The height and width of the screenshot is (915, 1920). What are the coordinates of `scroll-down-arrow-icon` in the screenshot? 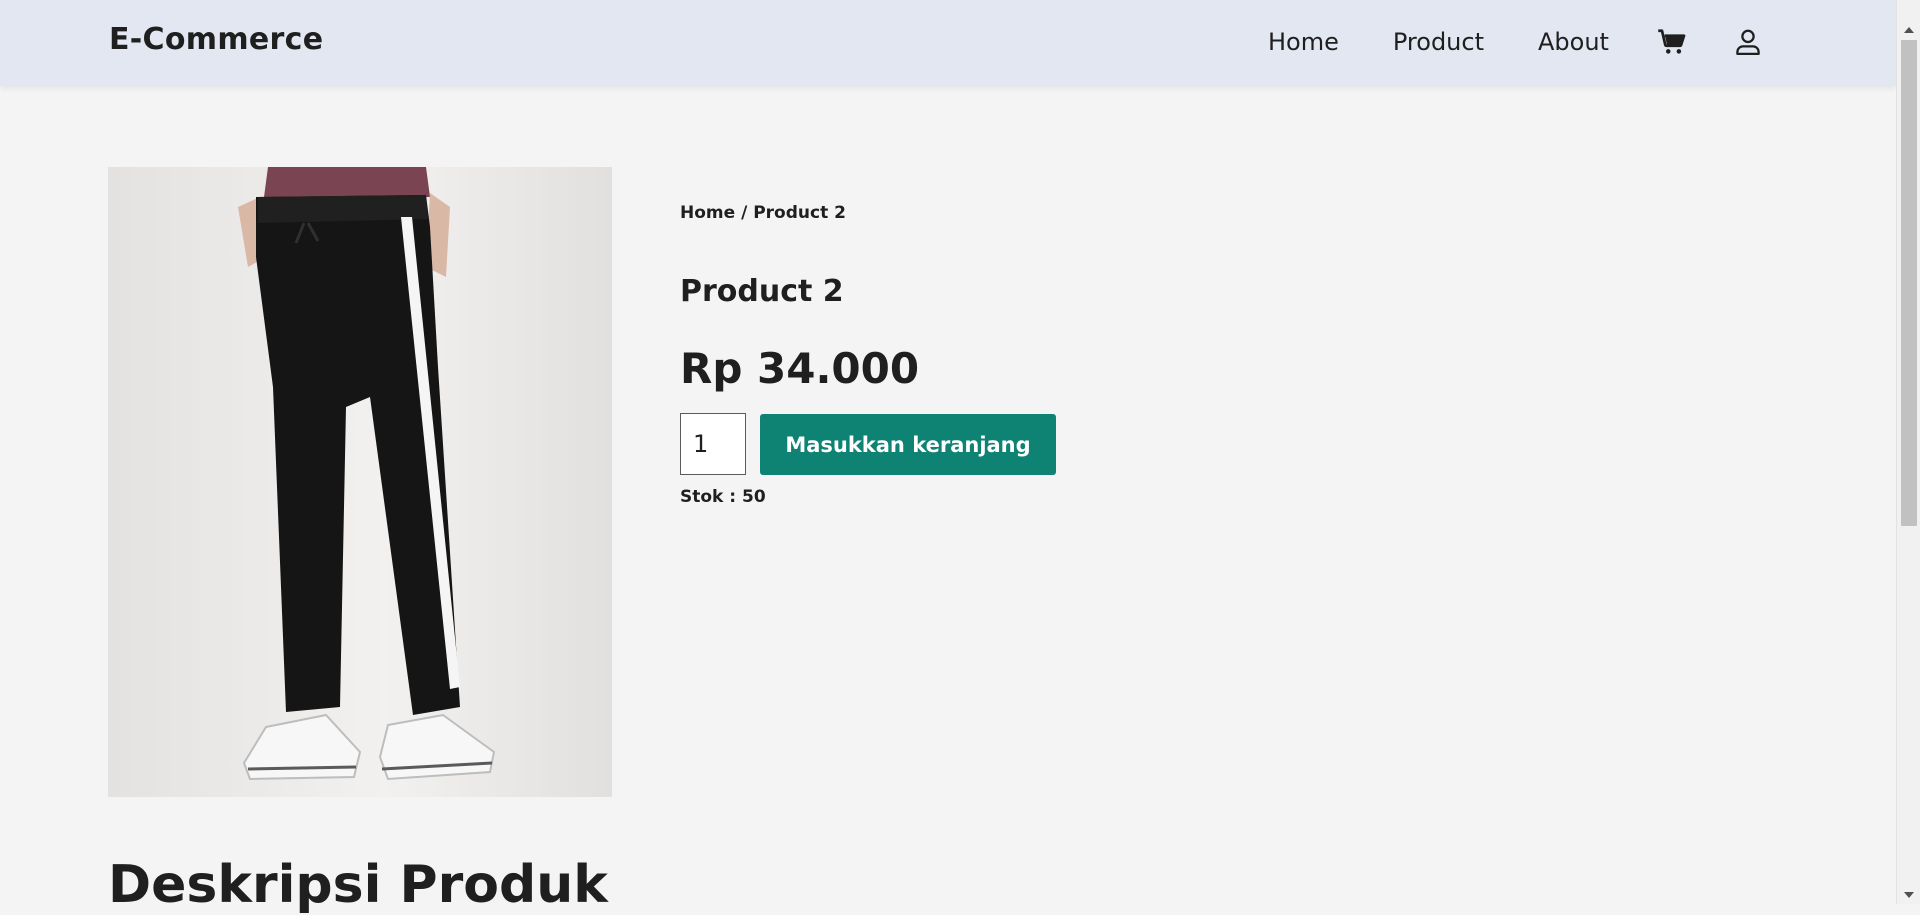 It's located at (1909, 895).